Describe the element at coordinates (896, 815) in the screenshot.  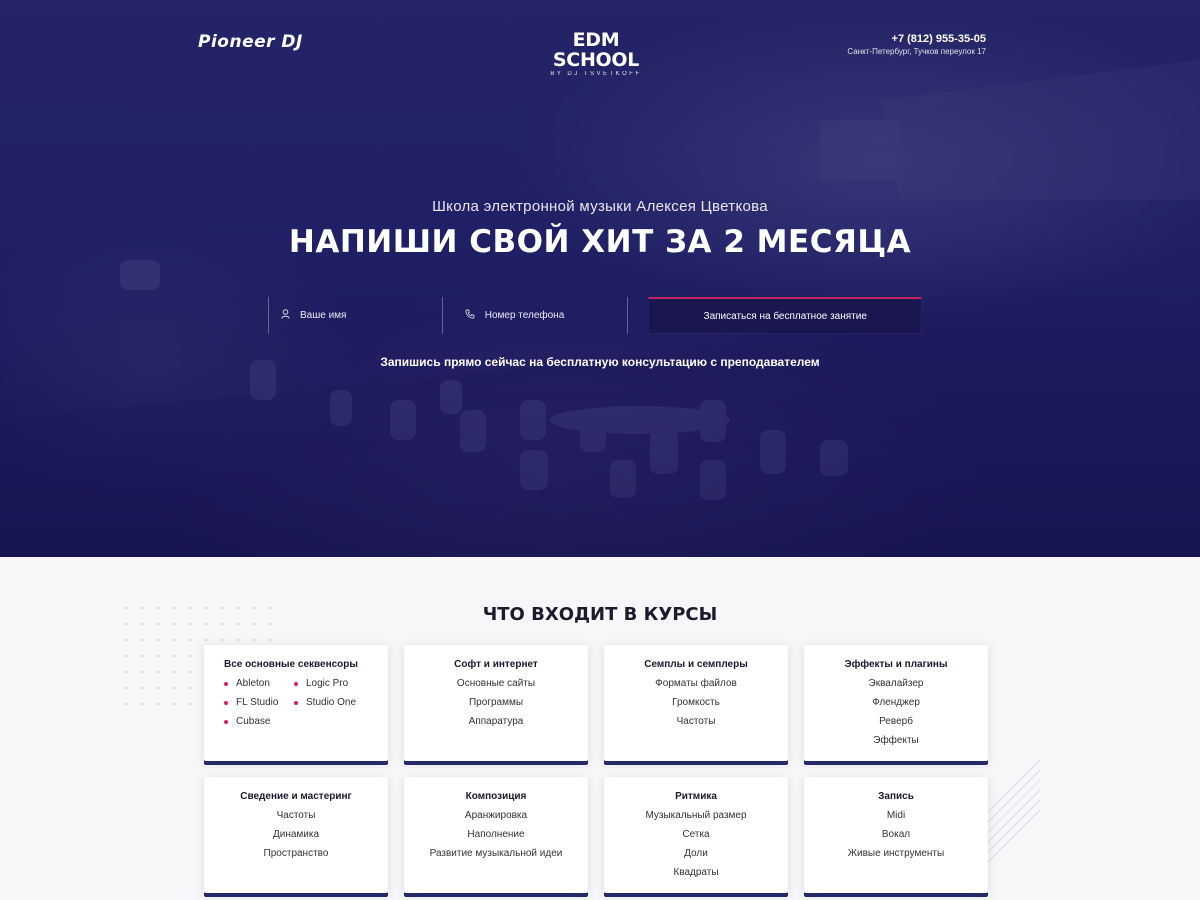
I see `list-item: Midi` at that location.